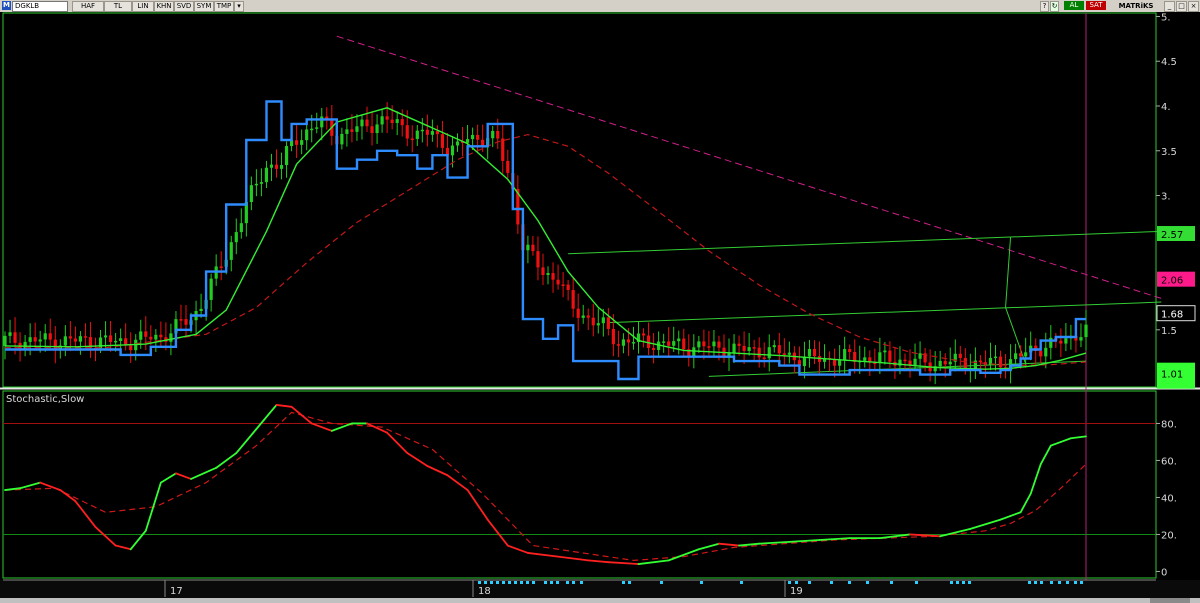  What do you see at coordinates (1169, 331) in the screenshot?
I see `price-tick-label: 1.5` at bounding box center [1169, 331].